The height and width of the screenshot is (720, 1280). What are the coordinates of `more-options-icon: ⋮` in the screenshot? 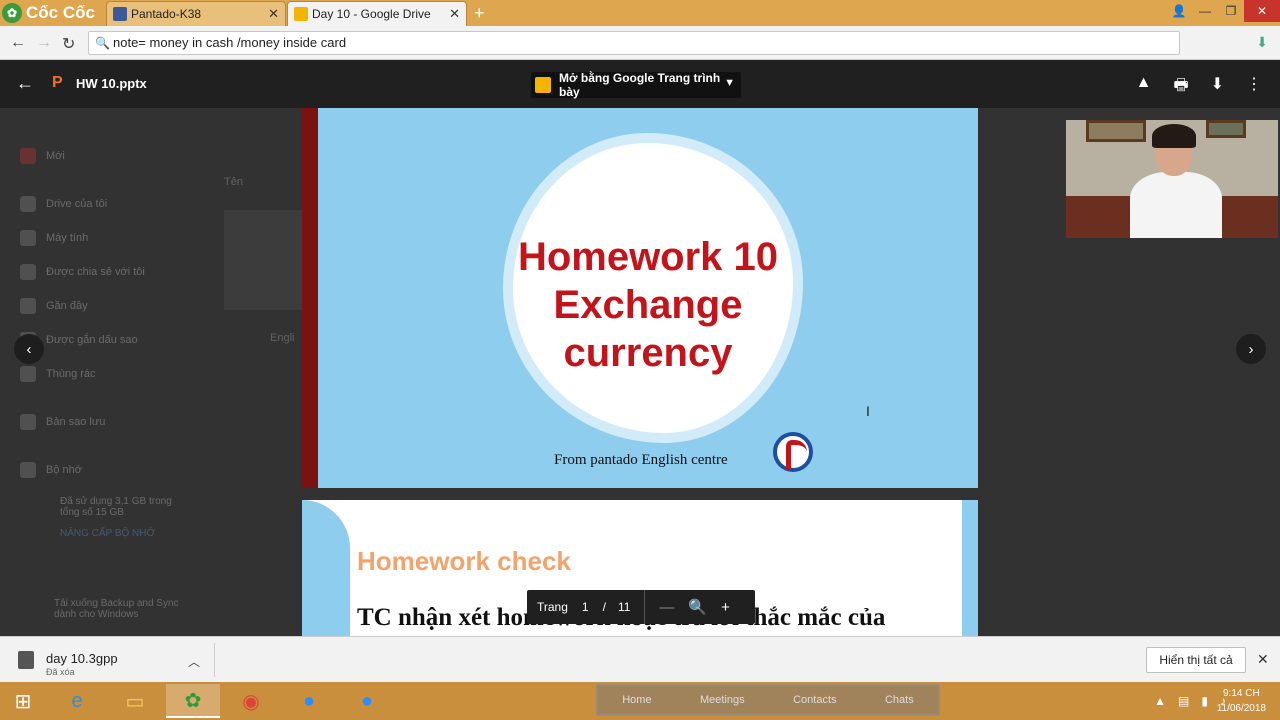 It's located at (1254, 87).